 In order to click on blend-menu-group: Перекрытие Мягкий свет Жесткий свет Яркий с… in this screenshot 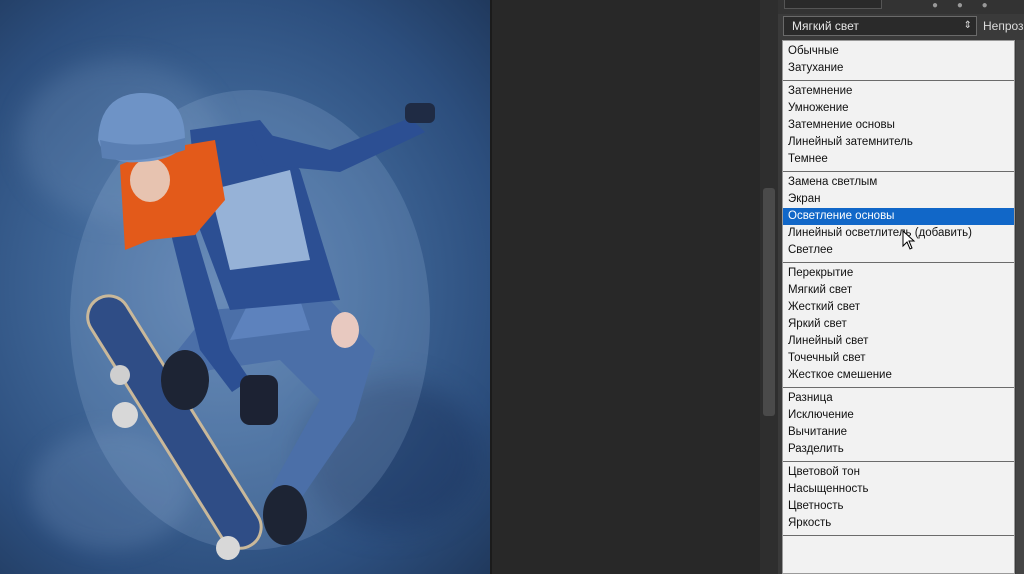, I will do `click(898, 325)`.